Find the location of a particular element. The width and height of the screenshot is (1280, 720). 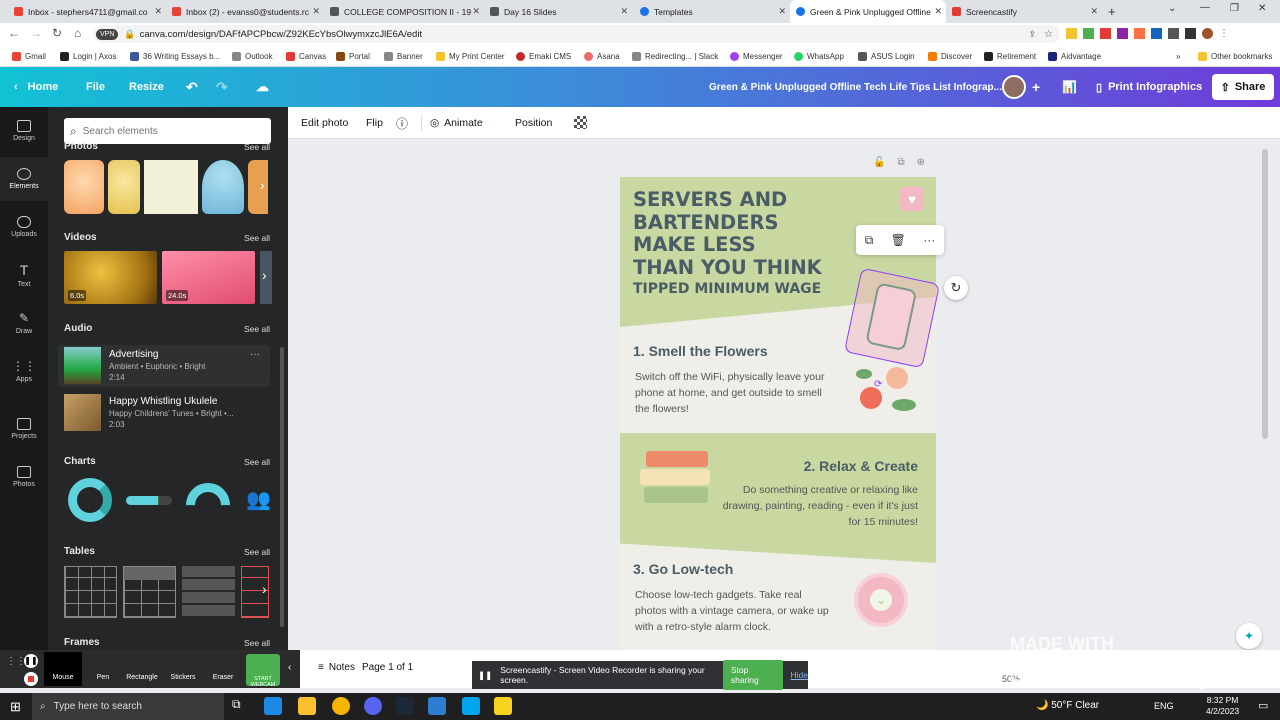

add-page-icon: ⊕ is located at coordinates (921, 162).